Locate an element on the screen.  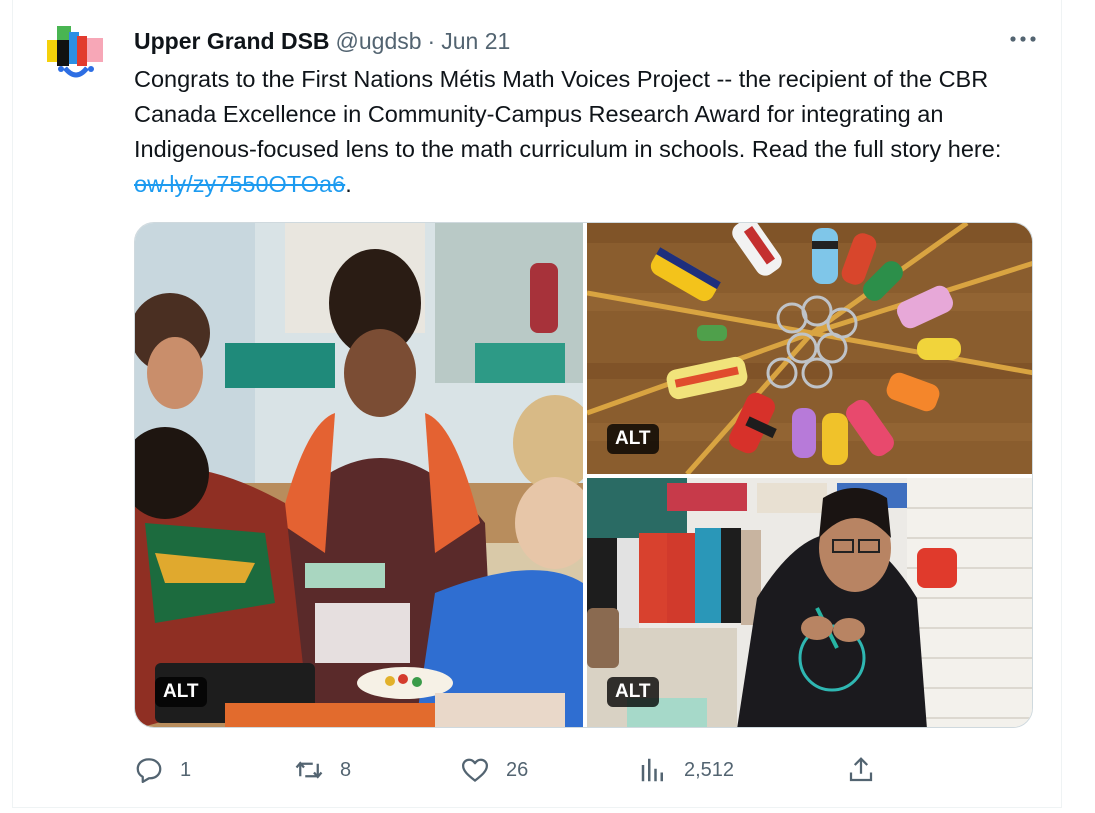
views-button: 2,512 is located at coordinates (686, 770).